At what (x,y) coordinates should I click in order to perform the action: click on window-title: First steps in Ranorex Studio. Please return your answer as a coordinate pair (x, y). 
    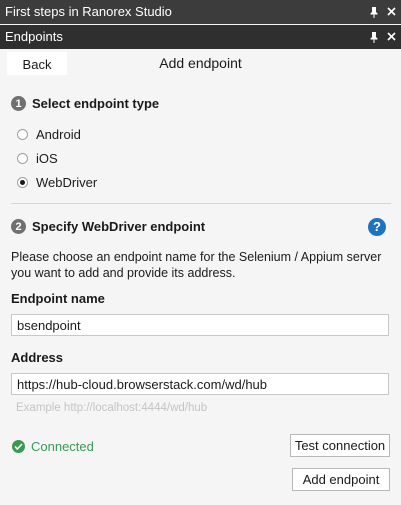
    Looking at the image, I should click on (88, 11).